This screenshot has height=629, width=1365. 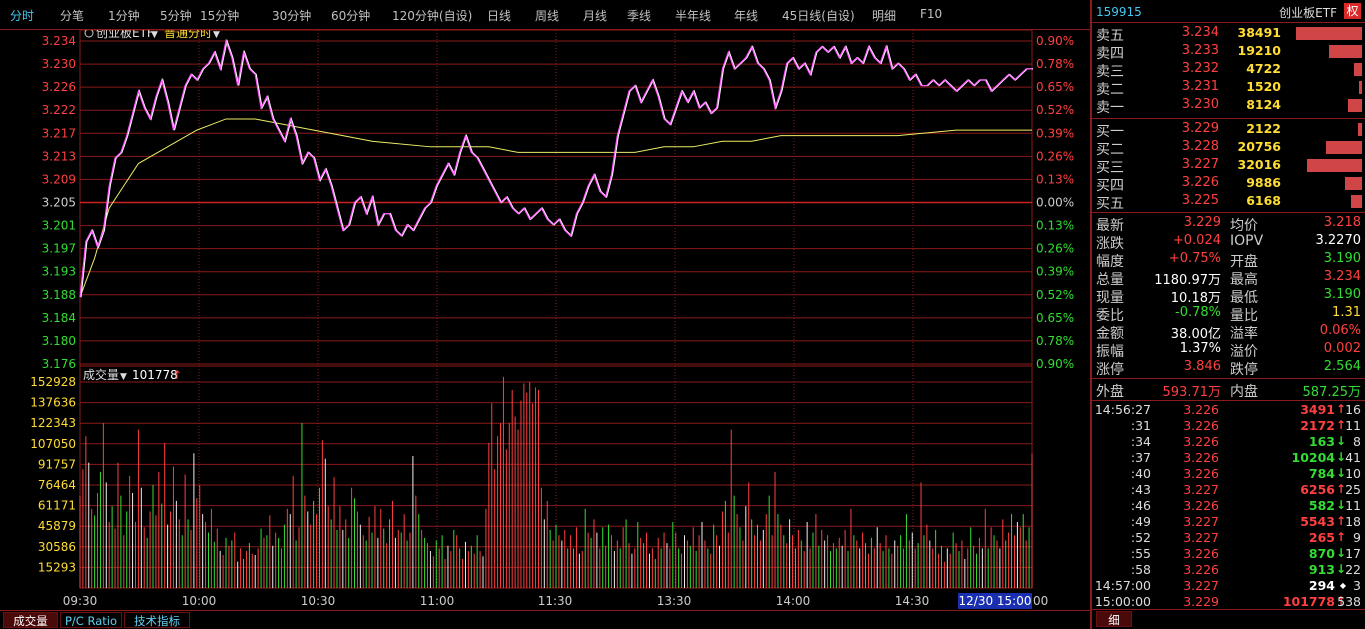 What do you see at coordinates (995, 601) in the screenshot?
I see `cursor-time-label: 12/30 15:00` at bounding box center [995, 601].